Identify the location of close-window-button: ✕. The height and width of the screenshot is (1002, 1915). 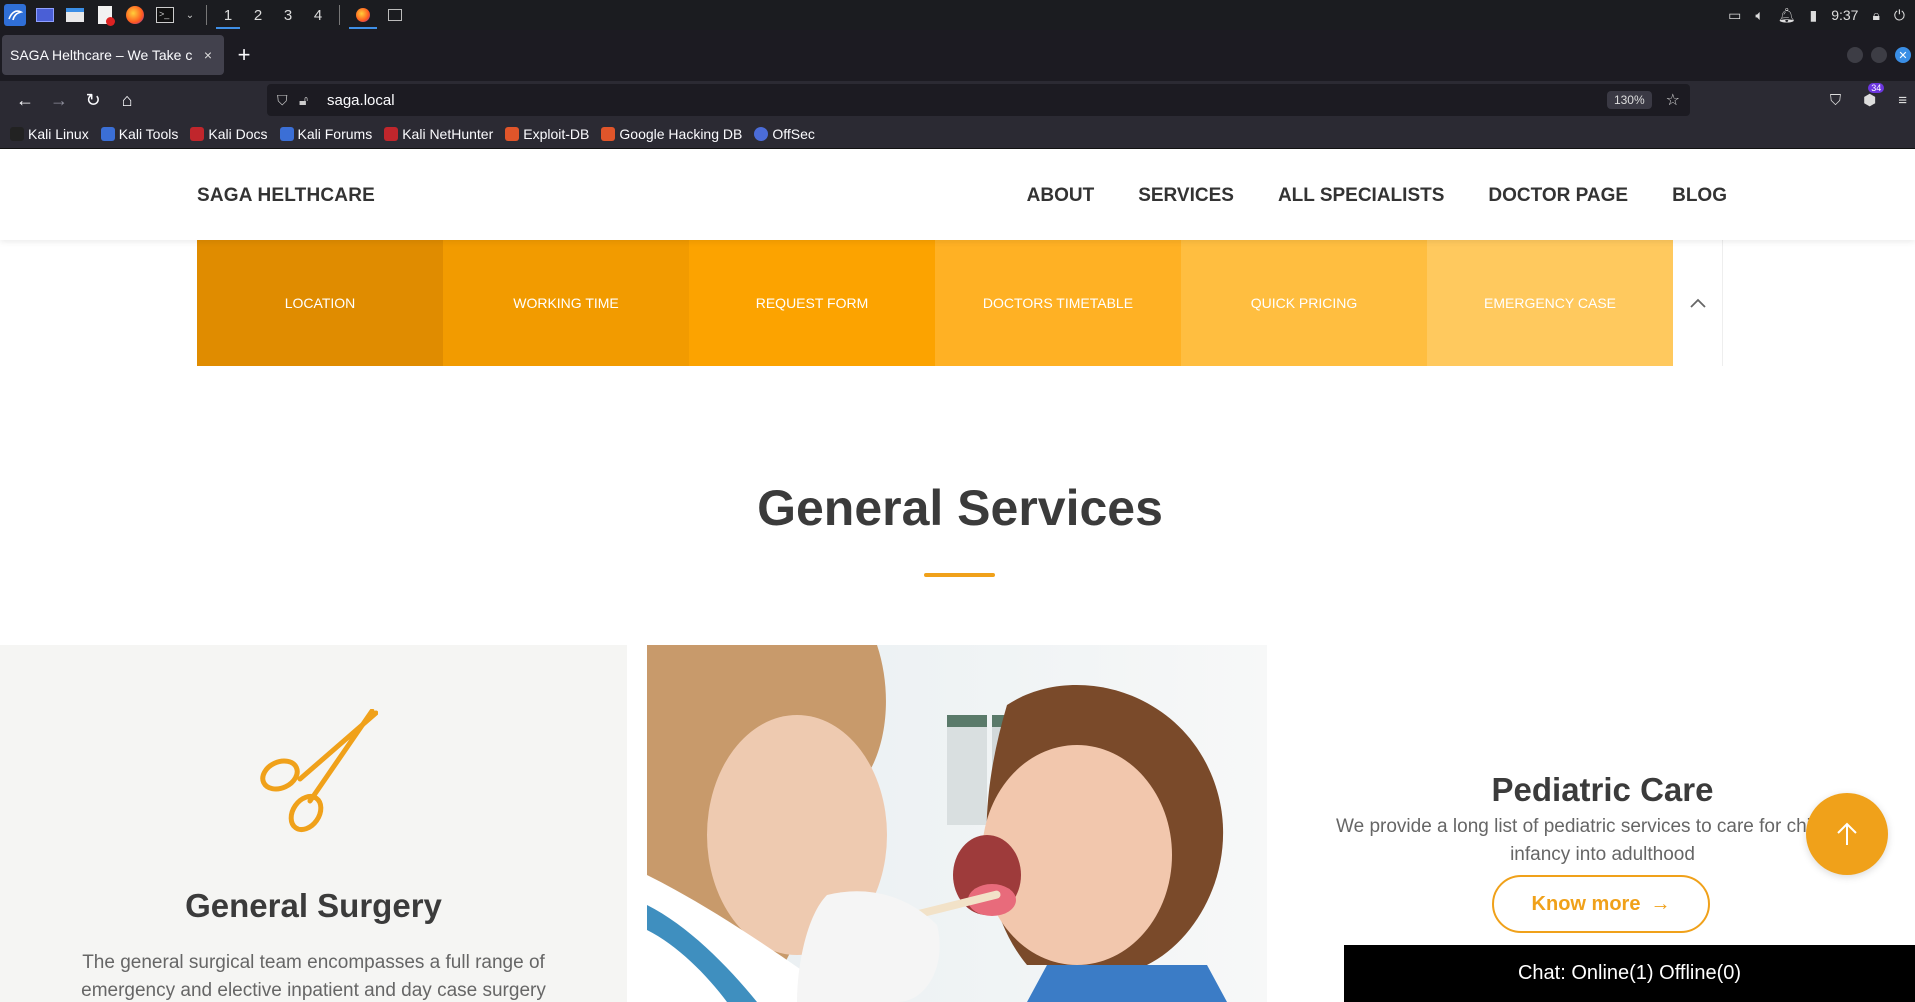
(1903, 55).